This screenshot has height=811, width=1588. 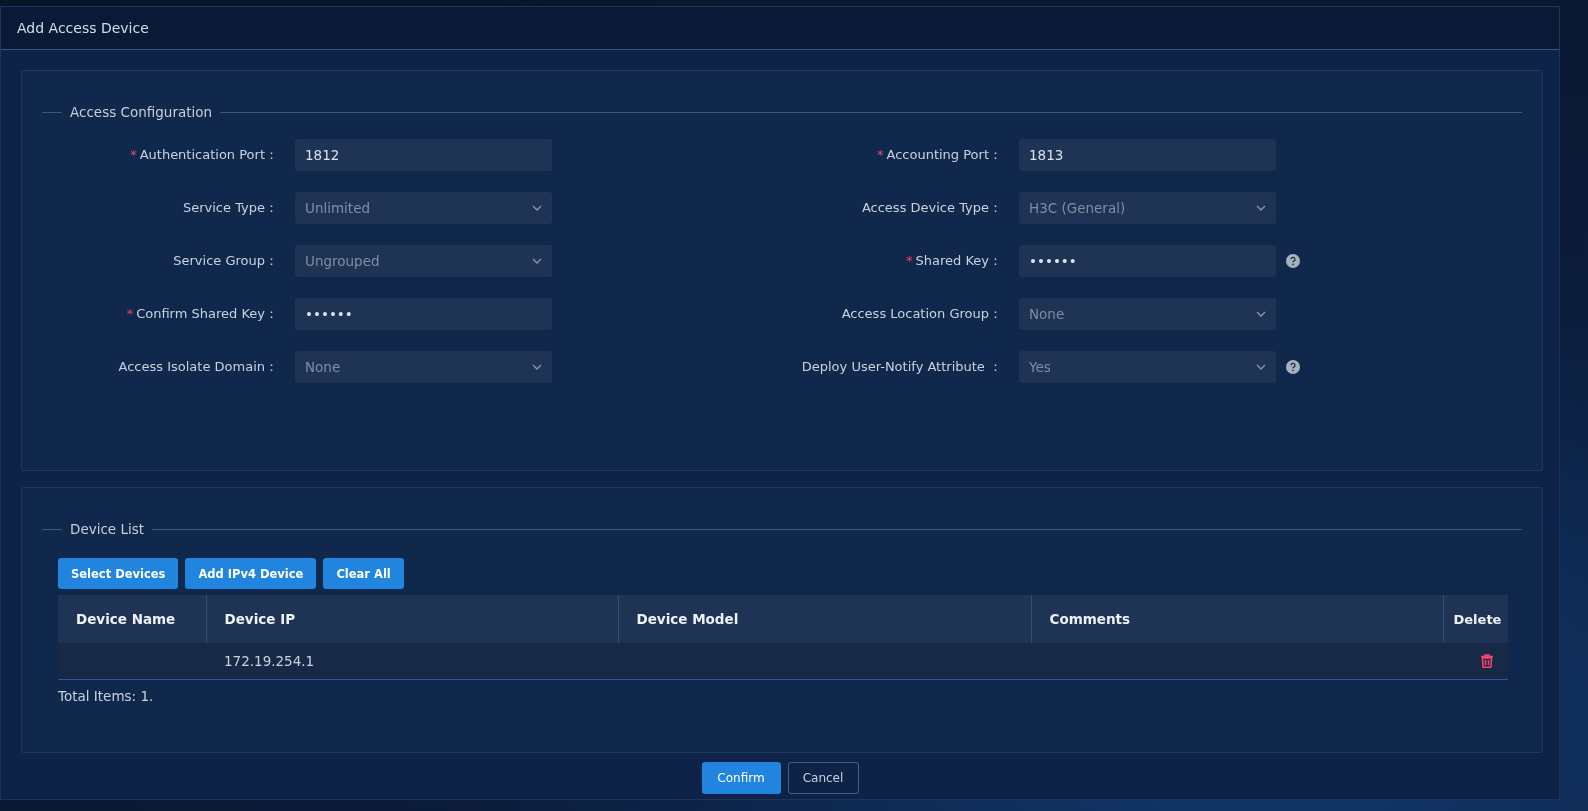 I want to click on dropdown: H3C (General), so click(x=1147, y=208).